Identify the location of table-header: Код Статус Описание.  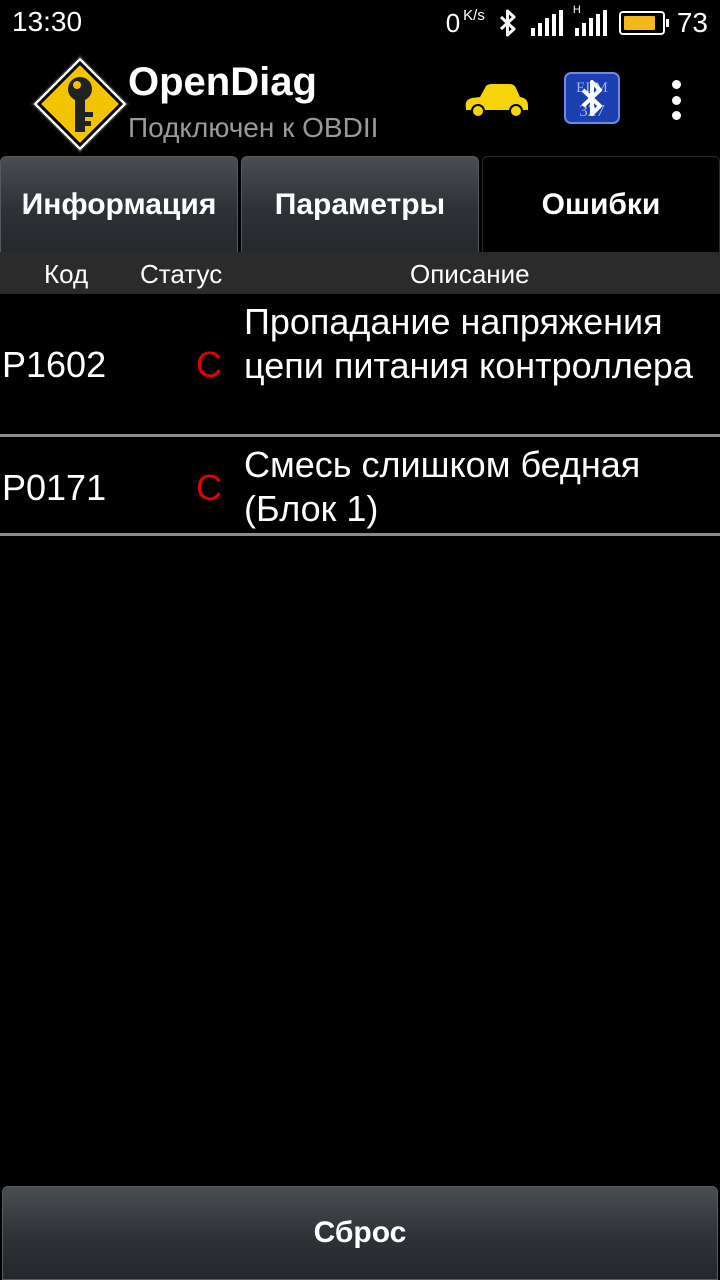
(360, 273).